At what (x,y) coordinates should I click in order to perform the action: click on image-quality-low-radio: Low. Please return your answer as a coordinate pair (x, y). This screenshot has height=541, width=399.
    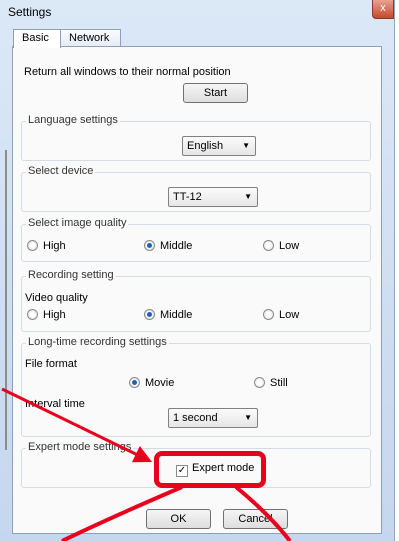
    Looking at the image, I should click on (281, 246).